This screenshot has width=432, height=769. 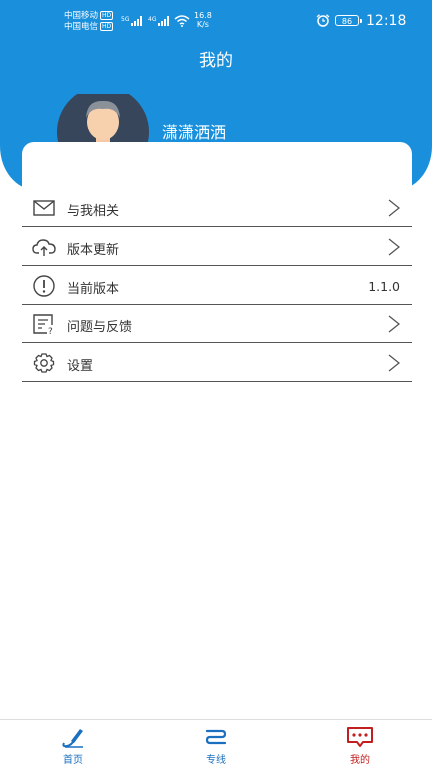 I want to click on menu-item-label: 版本更新, so click(x=93, y=250).